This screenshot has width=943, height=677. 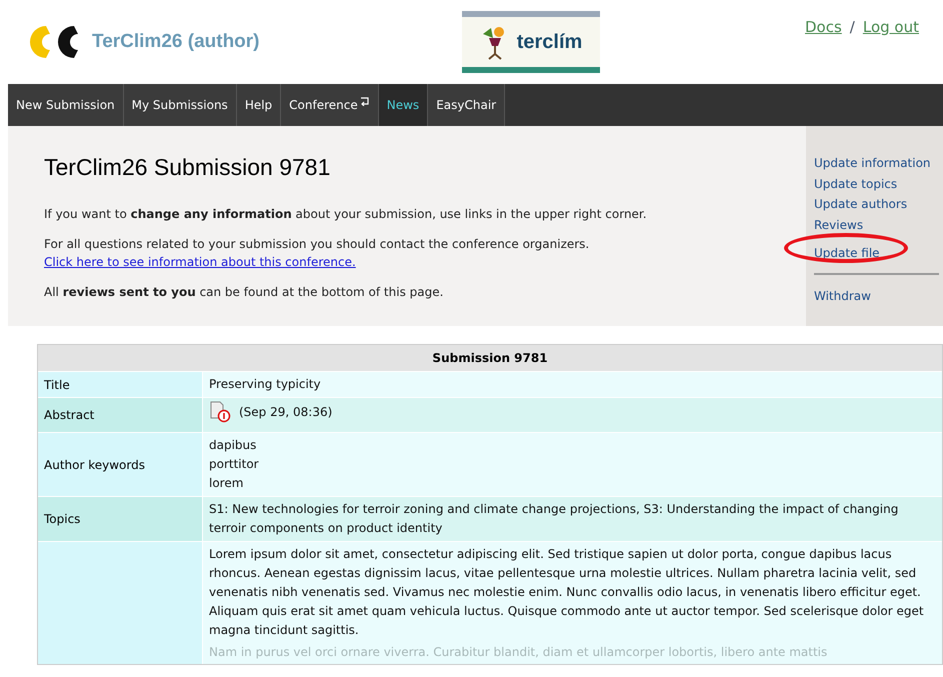 What do you see at coordinates (226, 483) in the screenshot?
I see `cell-text: lorem` at bounding box center [226, 483].